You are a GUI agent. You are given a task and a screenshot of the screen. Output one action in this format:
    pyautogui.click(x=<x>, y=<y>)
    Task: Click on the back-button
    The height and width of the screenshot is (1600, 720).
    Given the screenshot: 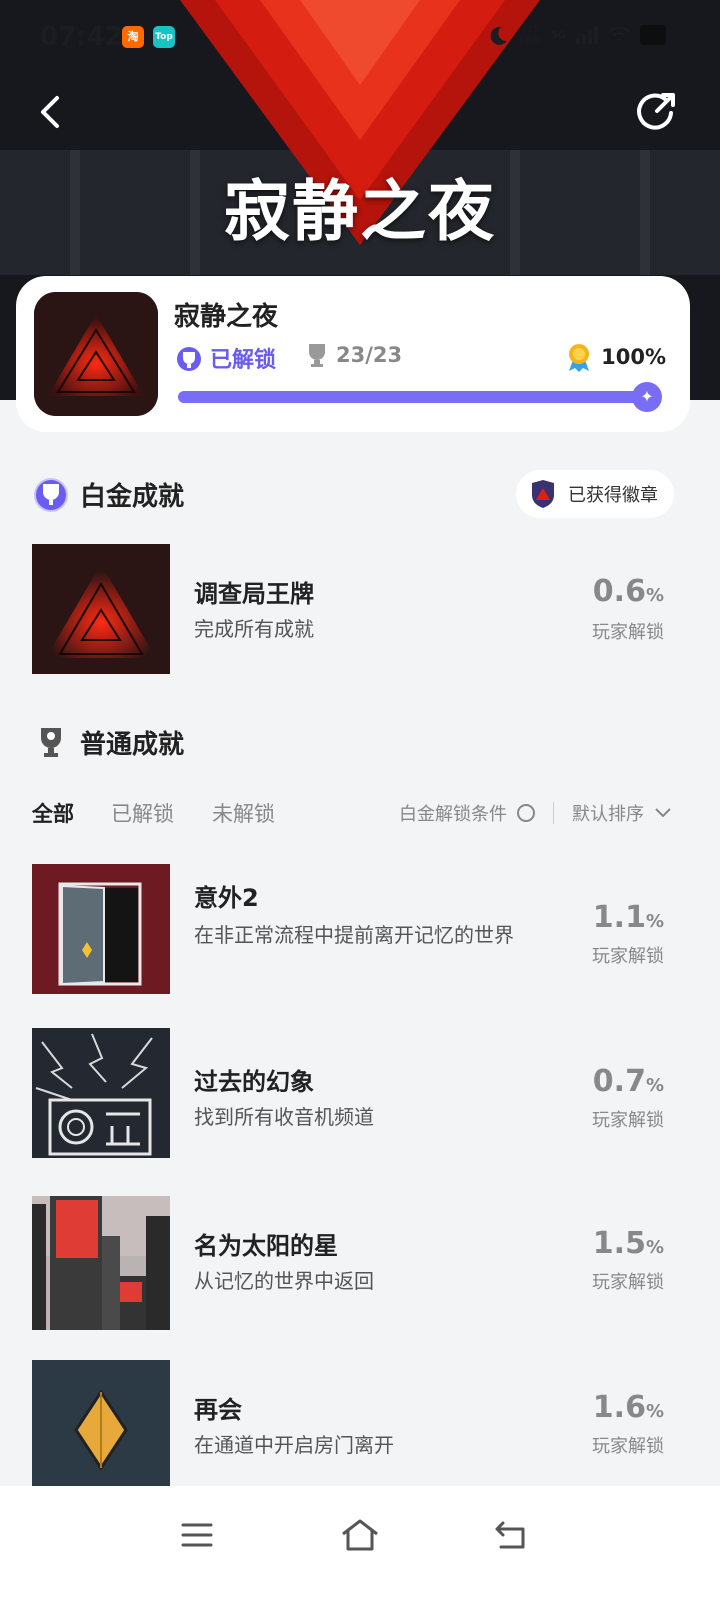 What is the action you would take?
    pyautogui.click(x=50, y=112)
    